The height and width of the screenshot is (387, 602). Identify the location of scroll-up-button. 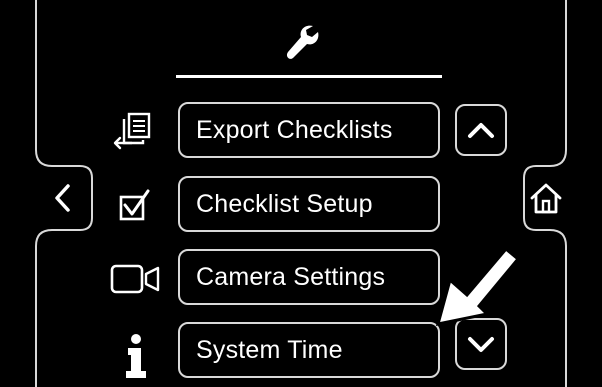
(481, 130).